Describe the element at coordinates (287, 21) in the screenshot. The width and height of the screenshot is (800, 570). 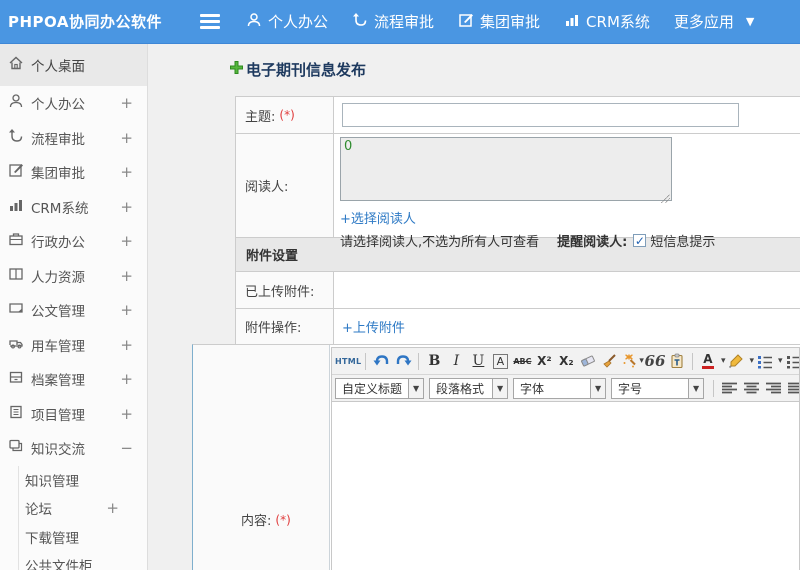
I see `nav-personal-office: 个人办公` at that location.